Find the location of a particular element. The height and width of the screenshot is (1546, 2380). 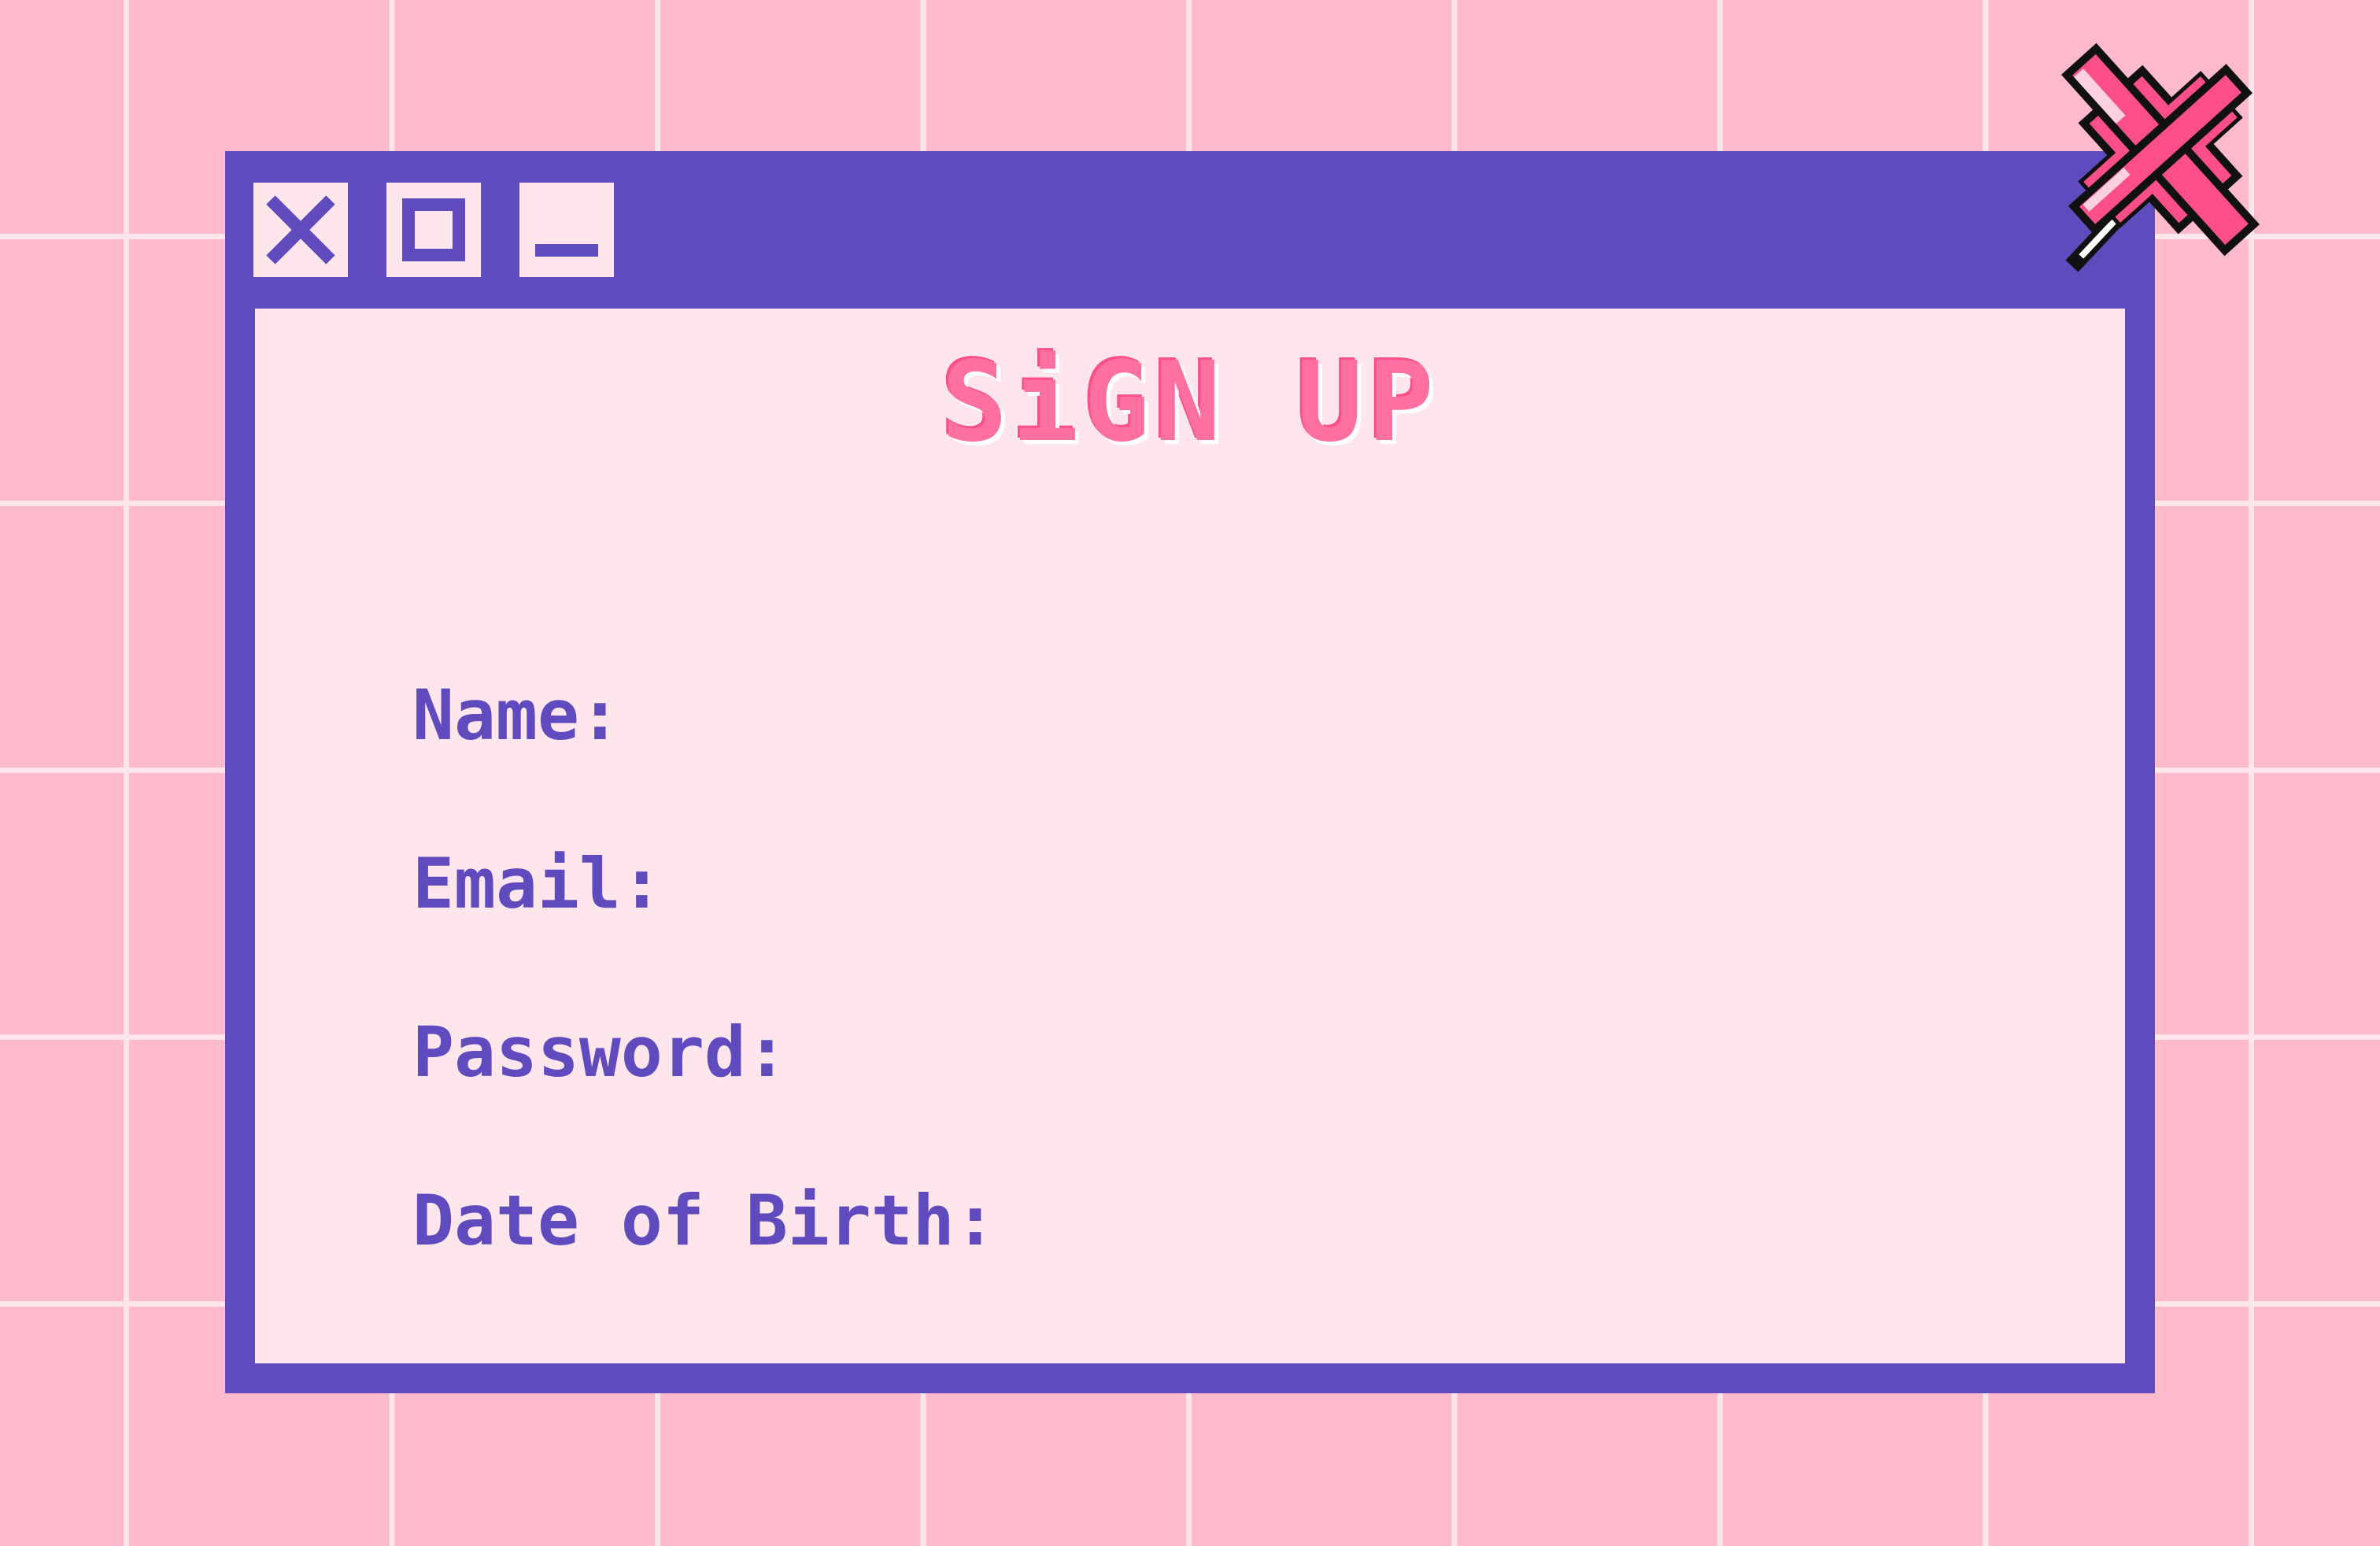

maximize-icon is located at coordinates (433, 229).